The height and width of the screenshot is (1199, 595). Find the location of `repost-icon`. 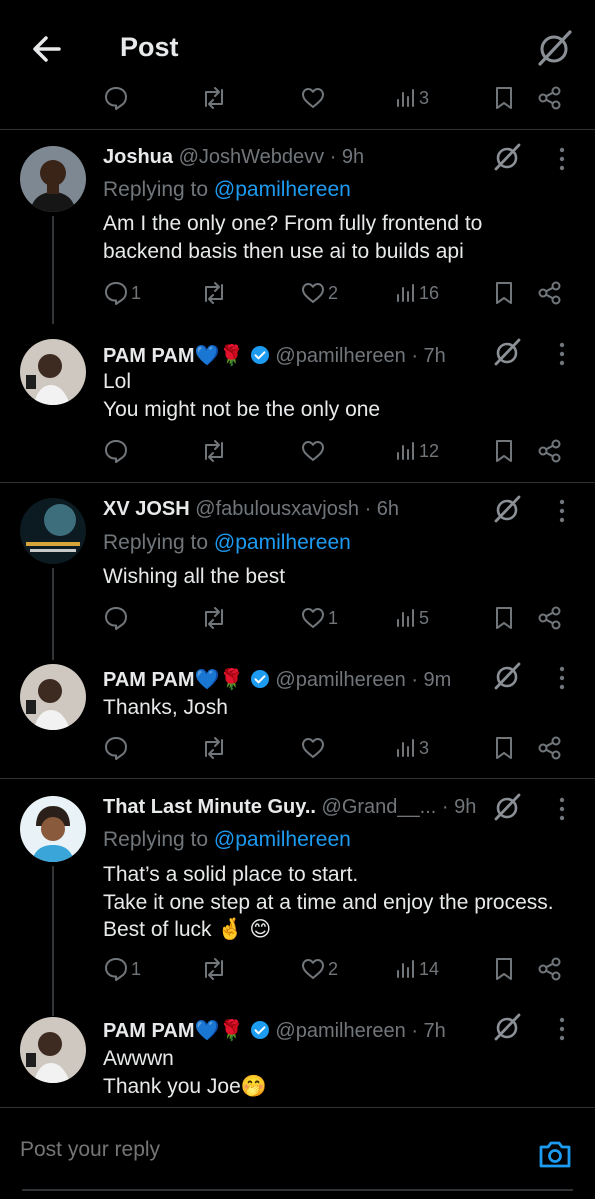

repost-icon is located at coordinates (214, 451).